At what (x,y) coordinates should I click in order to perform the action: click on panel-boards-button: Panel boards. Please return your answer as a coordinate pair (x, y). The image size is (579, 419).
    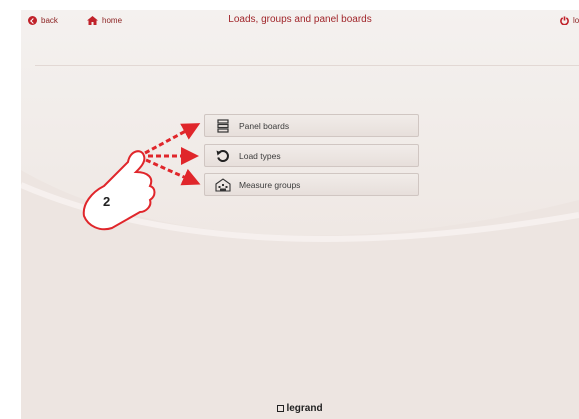
    Looking at the image, I should click on (311, 125).